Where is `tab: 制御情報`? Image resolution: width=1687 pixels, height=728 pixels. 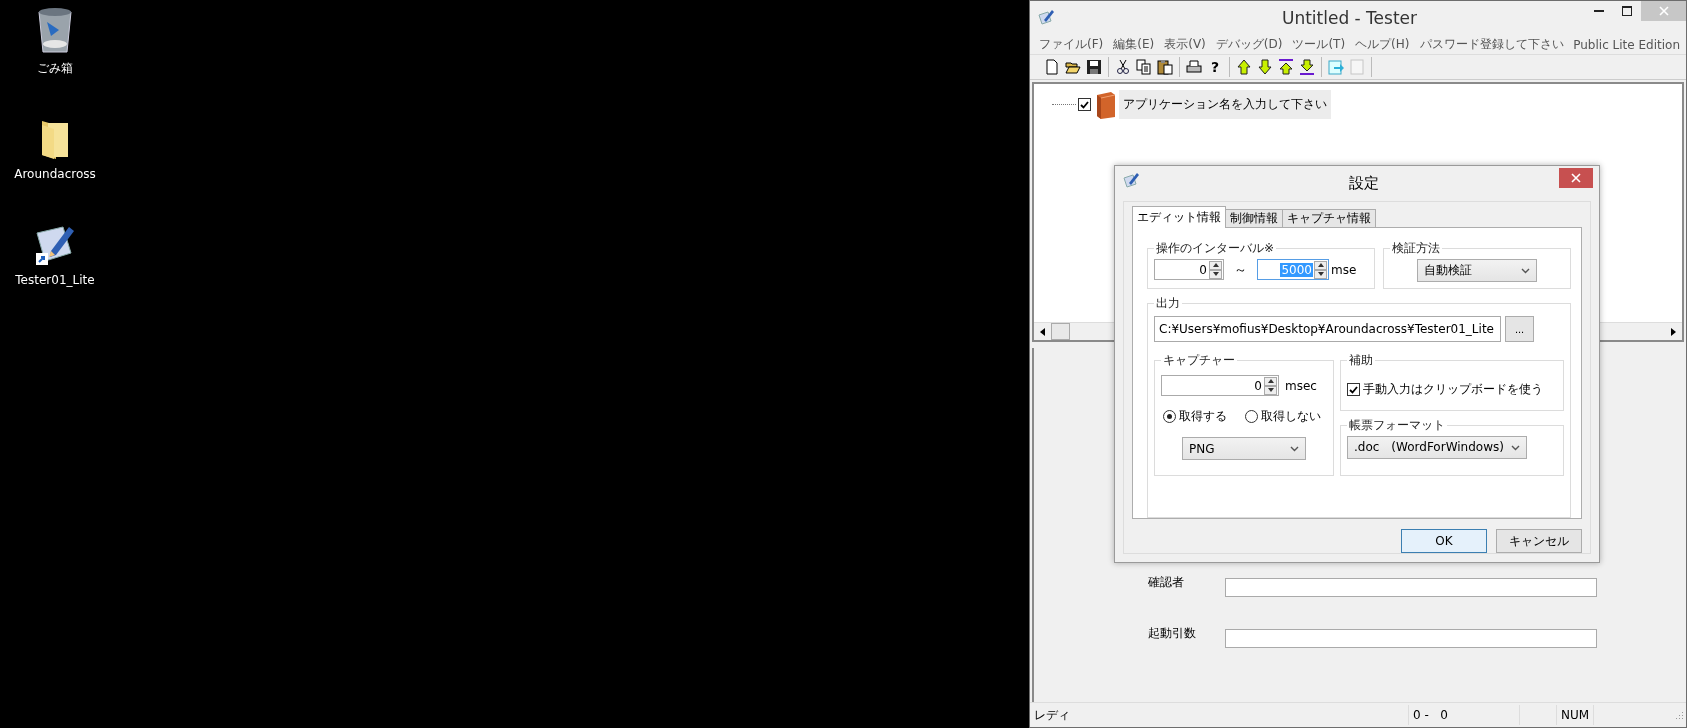 tab: 制御情報 is located at coordinates (1254, 218).